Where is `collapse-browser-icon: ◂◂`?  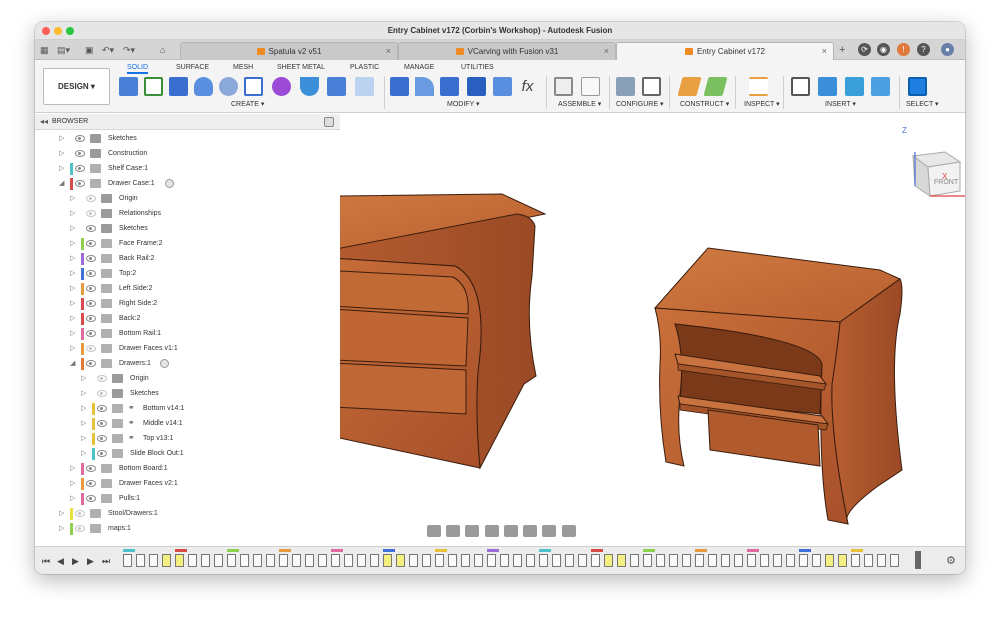 collapse-browser-icon: ◂◂ is located at coordinates (44, 121).